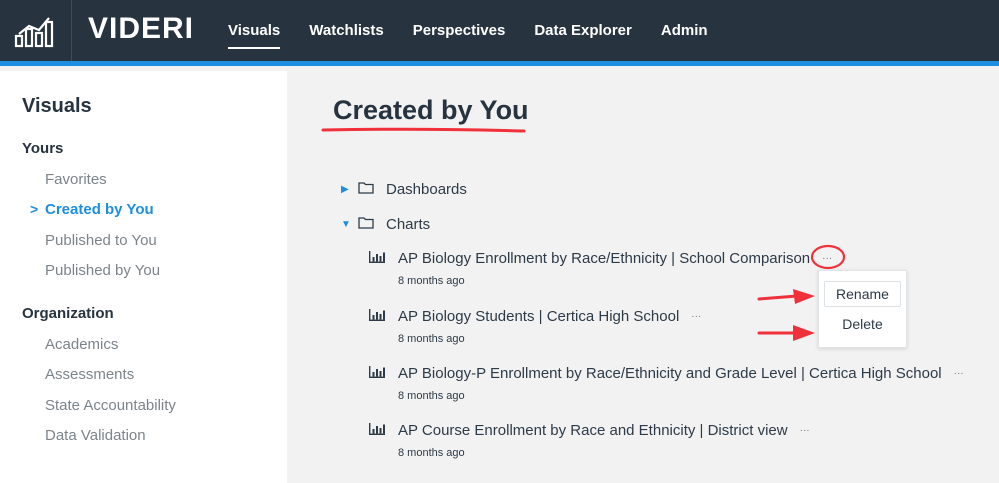 The height and width of the screenshot is (483, 999). What do you see at coordinates (862, 294) in the screenshot?
I see `menu-item-rename: Rename` at bounding box center [862, 294].